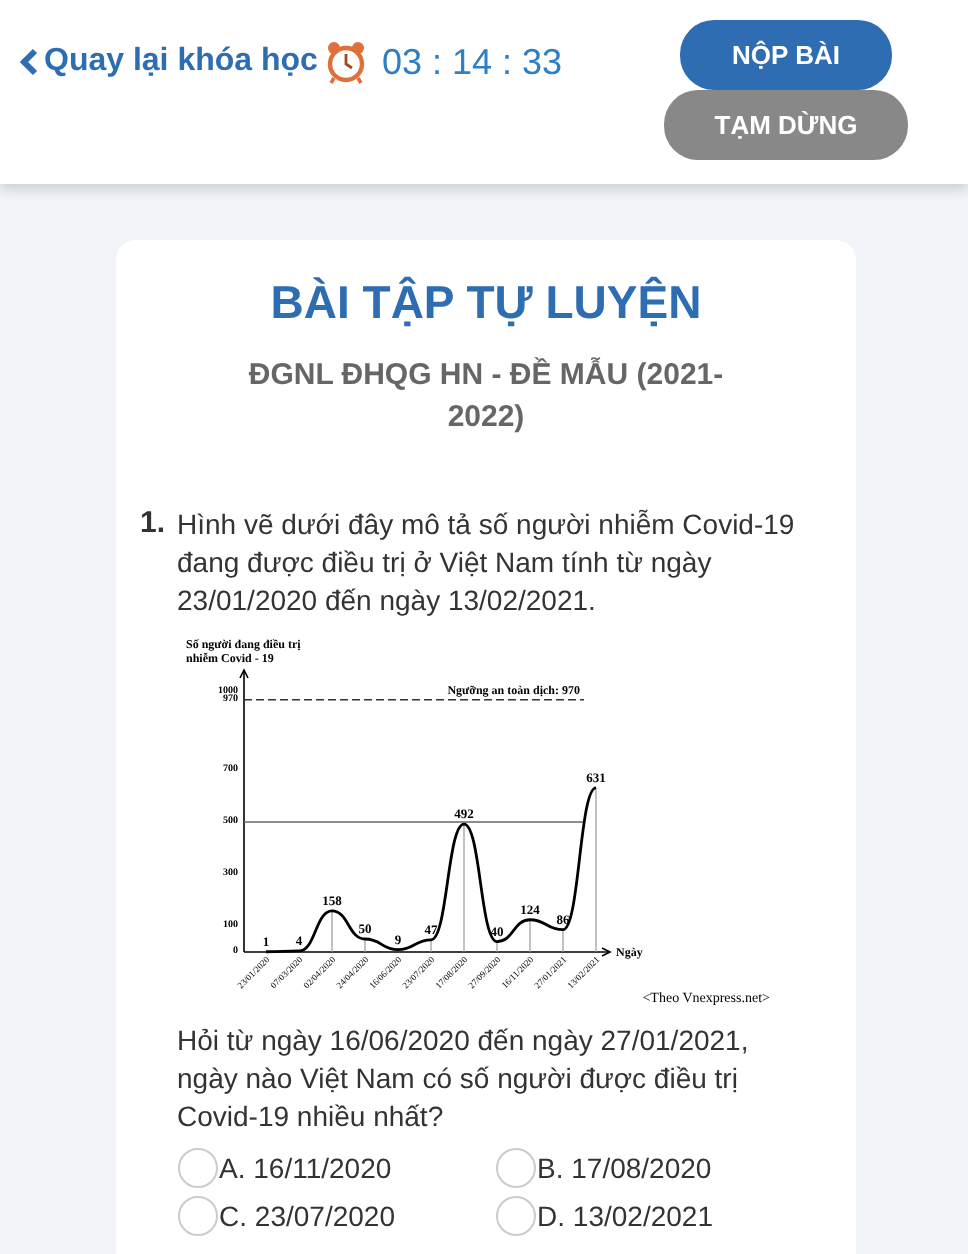  I want to click on question-prompt: Hỏi từ ngày 16/06/2020 đến ngày 27/01/2021, ngày nào Việt Nam có số người được điều trị Covid-19 nhiều nhất?, so click(464, 1079).